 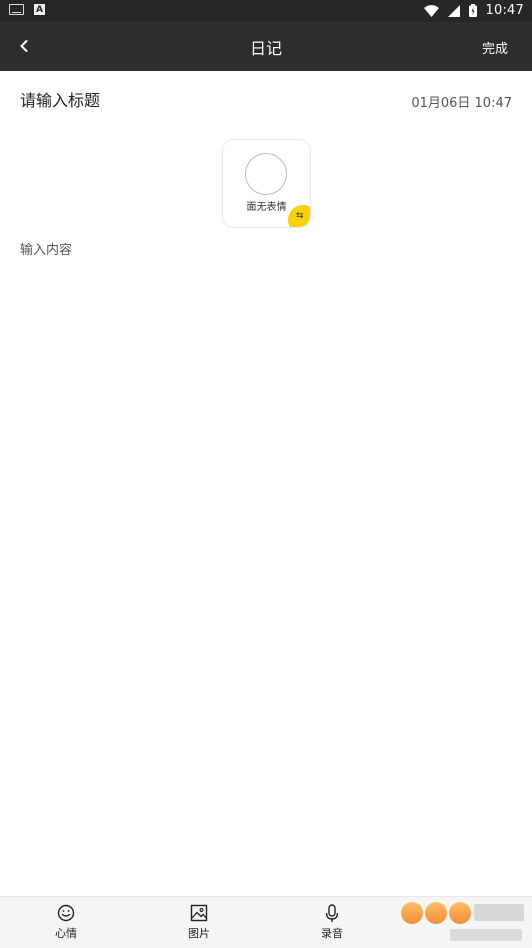 I want to click on keyboard-icon, so click(x=16, y=9).